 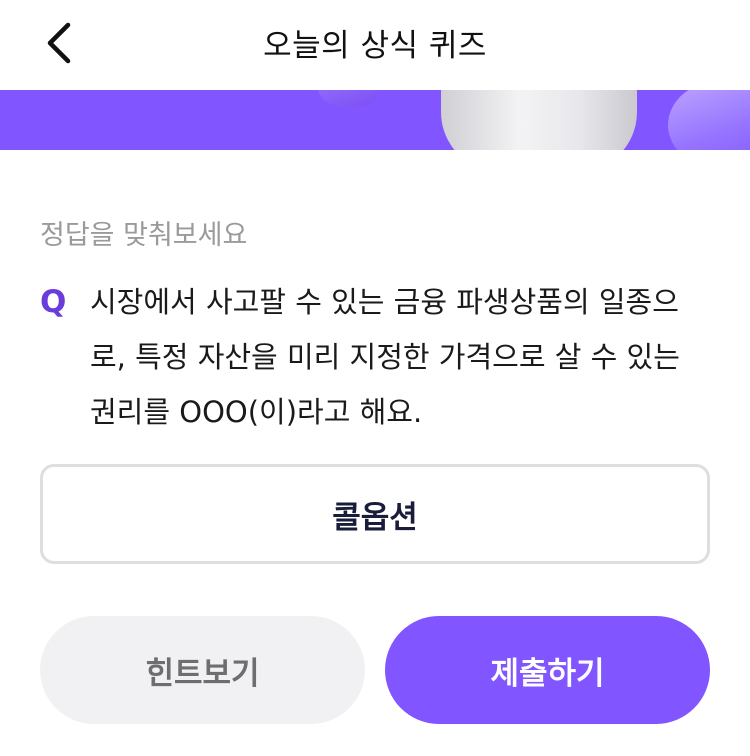 What do you see at coordinates (384, 302) in the screenshot?
I see `question-line: 시장에서 사고팔 수 있는 금융 파생상품의 일종으` at bounding box center [384, 302].